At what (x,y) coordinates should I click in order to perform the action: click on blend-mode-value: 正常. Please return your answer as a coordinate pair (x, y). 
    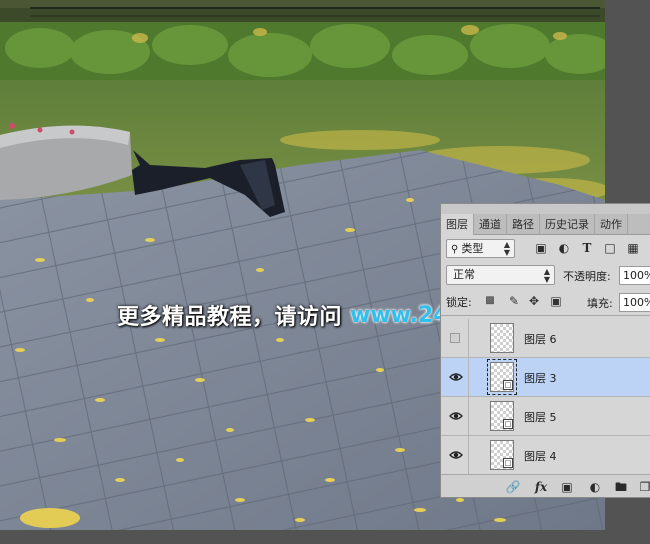
    Looking at the image, I should click on (464, 274).